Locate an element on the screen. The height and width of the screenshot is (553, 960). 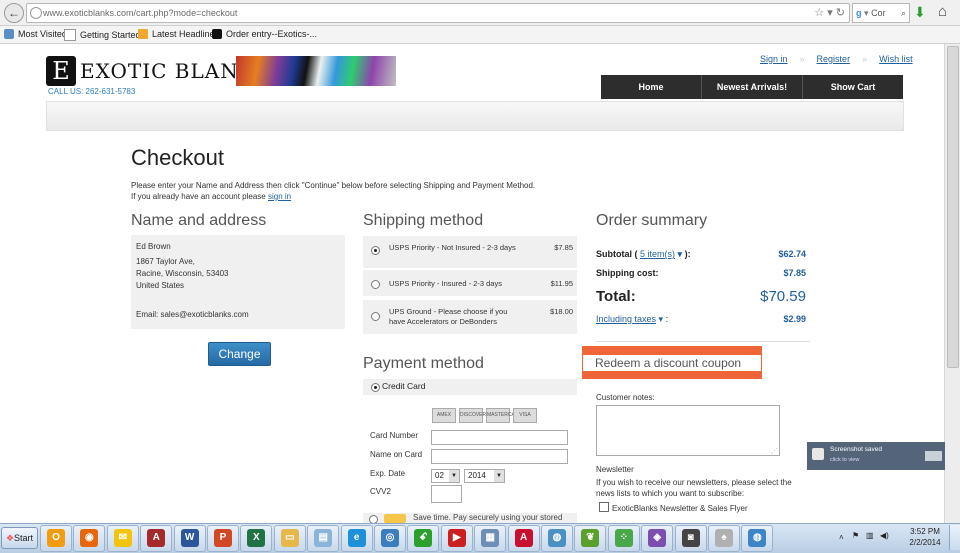
resize-handle-icon: ⋰ is located at coordinates (774, 451).